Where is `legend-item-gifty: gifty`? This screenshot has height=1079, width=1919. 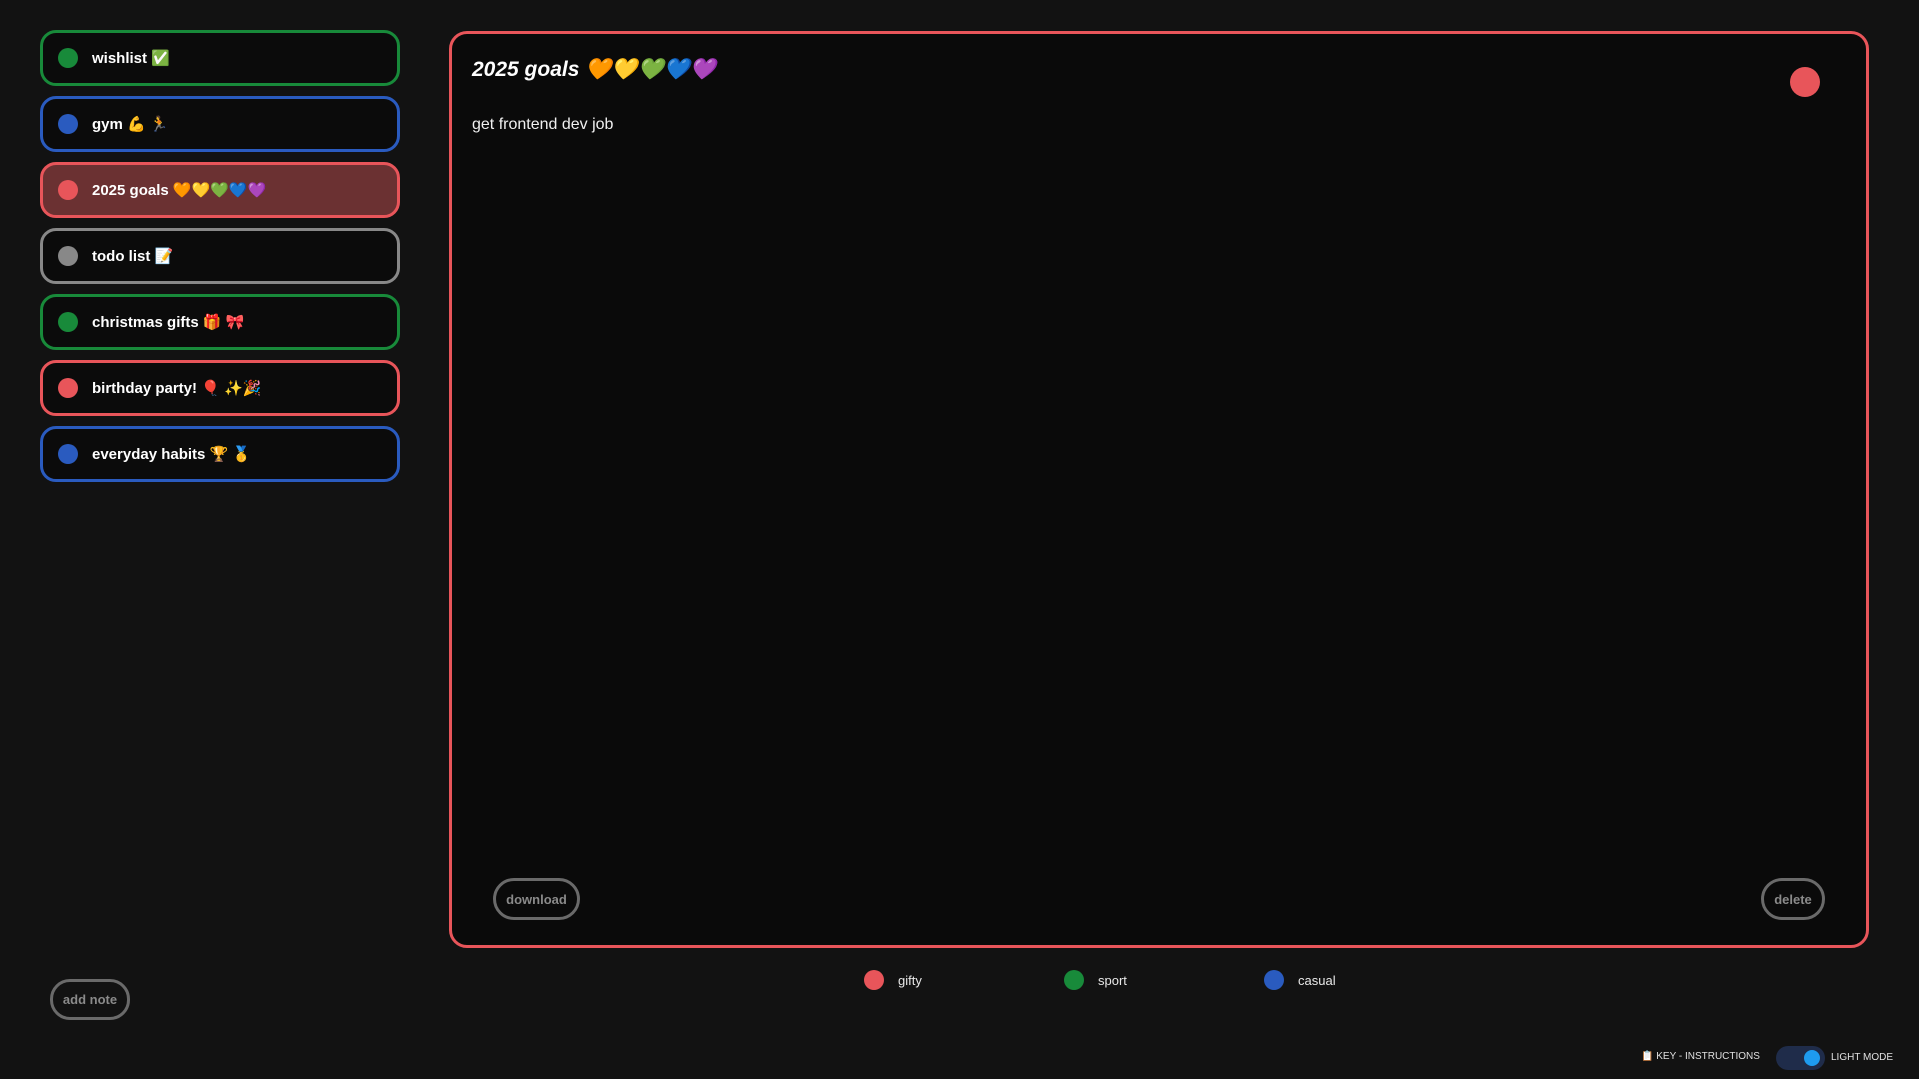 legend-item-gifty: gifty is located at coordinates (893, 980).